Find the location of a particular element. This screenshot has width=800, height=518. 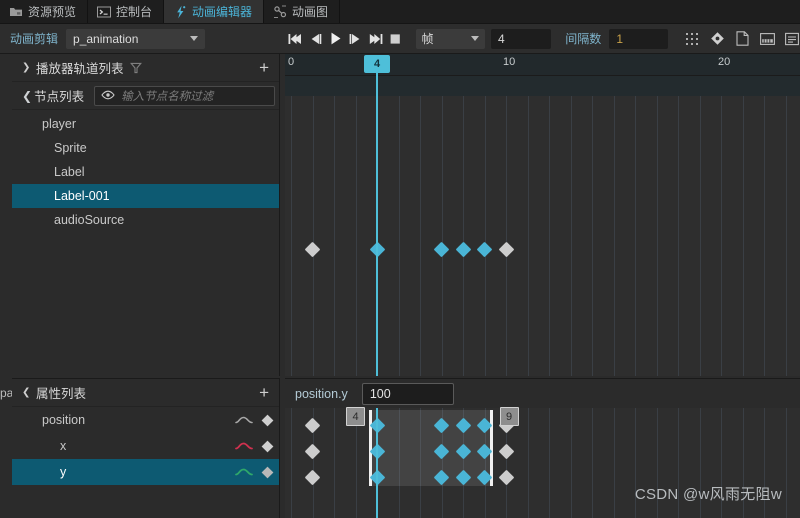

tree-node-sprite: Sprite is located at coordinates (145, 148).